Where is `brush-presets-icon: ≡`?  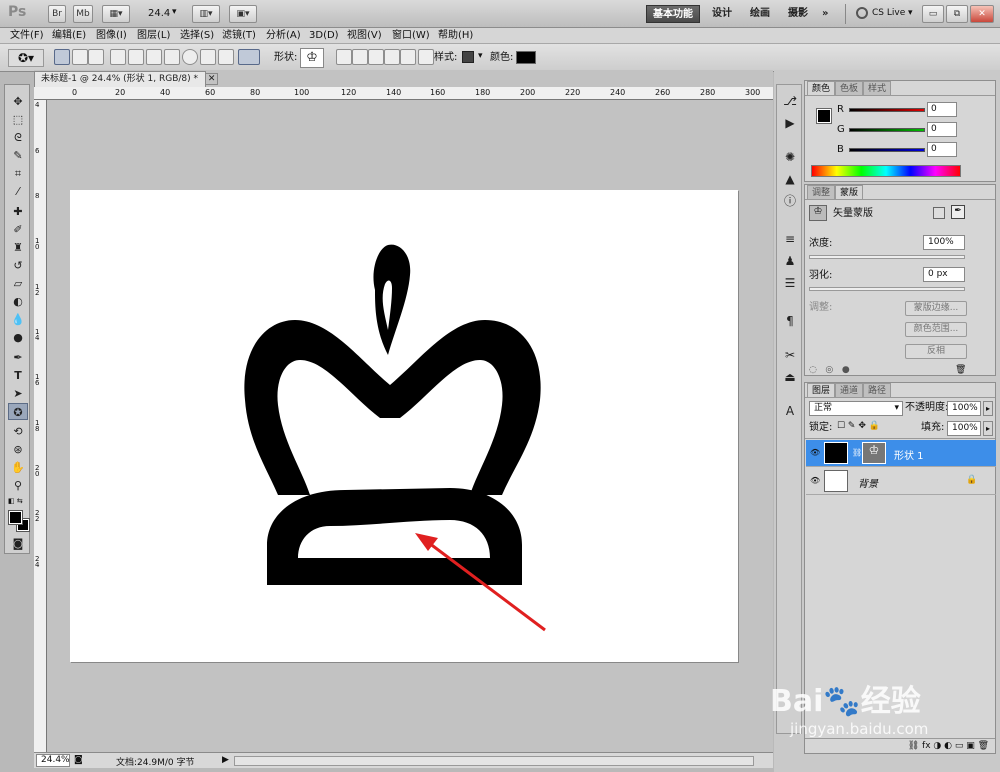 brush-presets-icon: ≡ is located at coordinates (790, 239).